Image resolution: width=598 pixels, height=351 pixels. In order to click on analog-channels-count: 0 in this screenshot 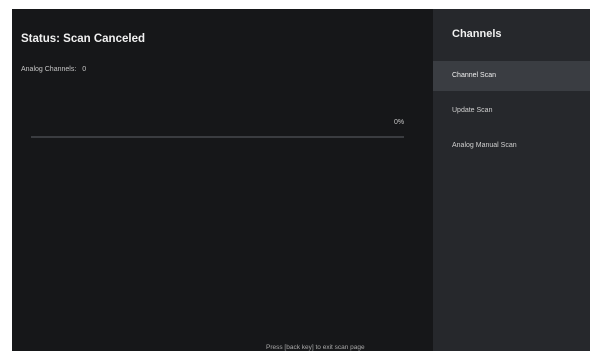, I will do `click(84, 69)`.